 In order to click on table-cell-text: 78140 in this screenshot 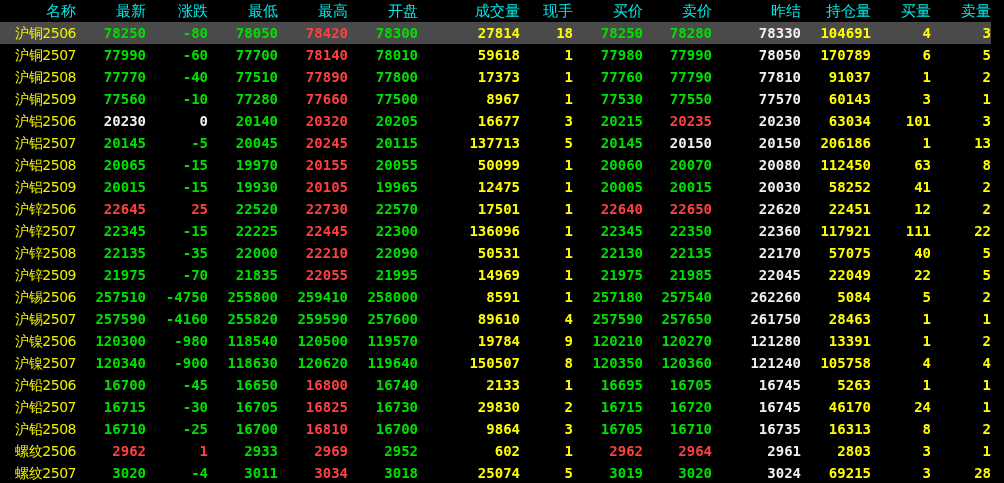, I will do `click(326, 55)`.